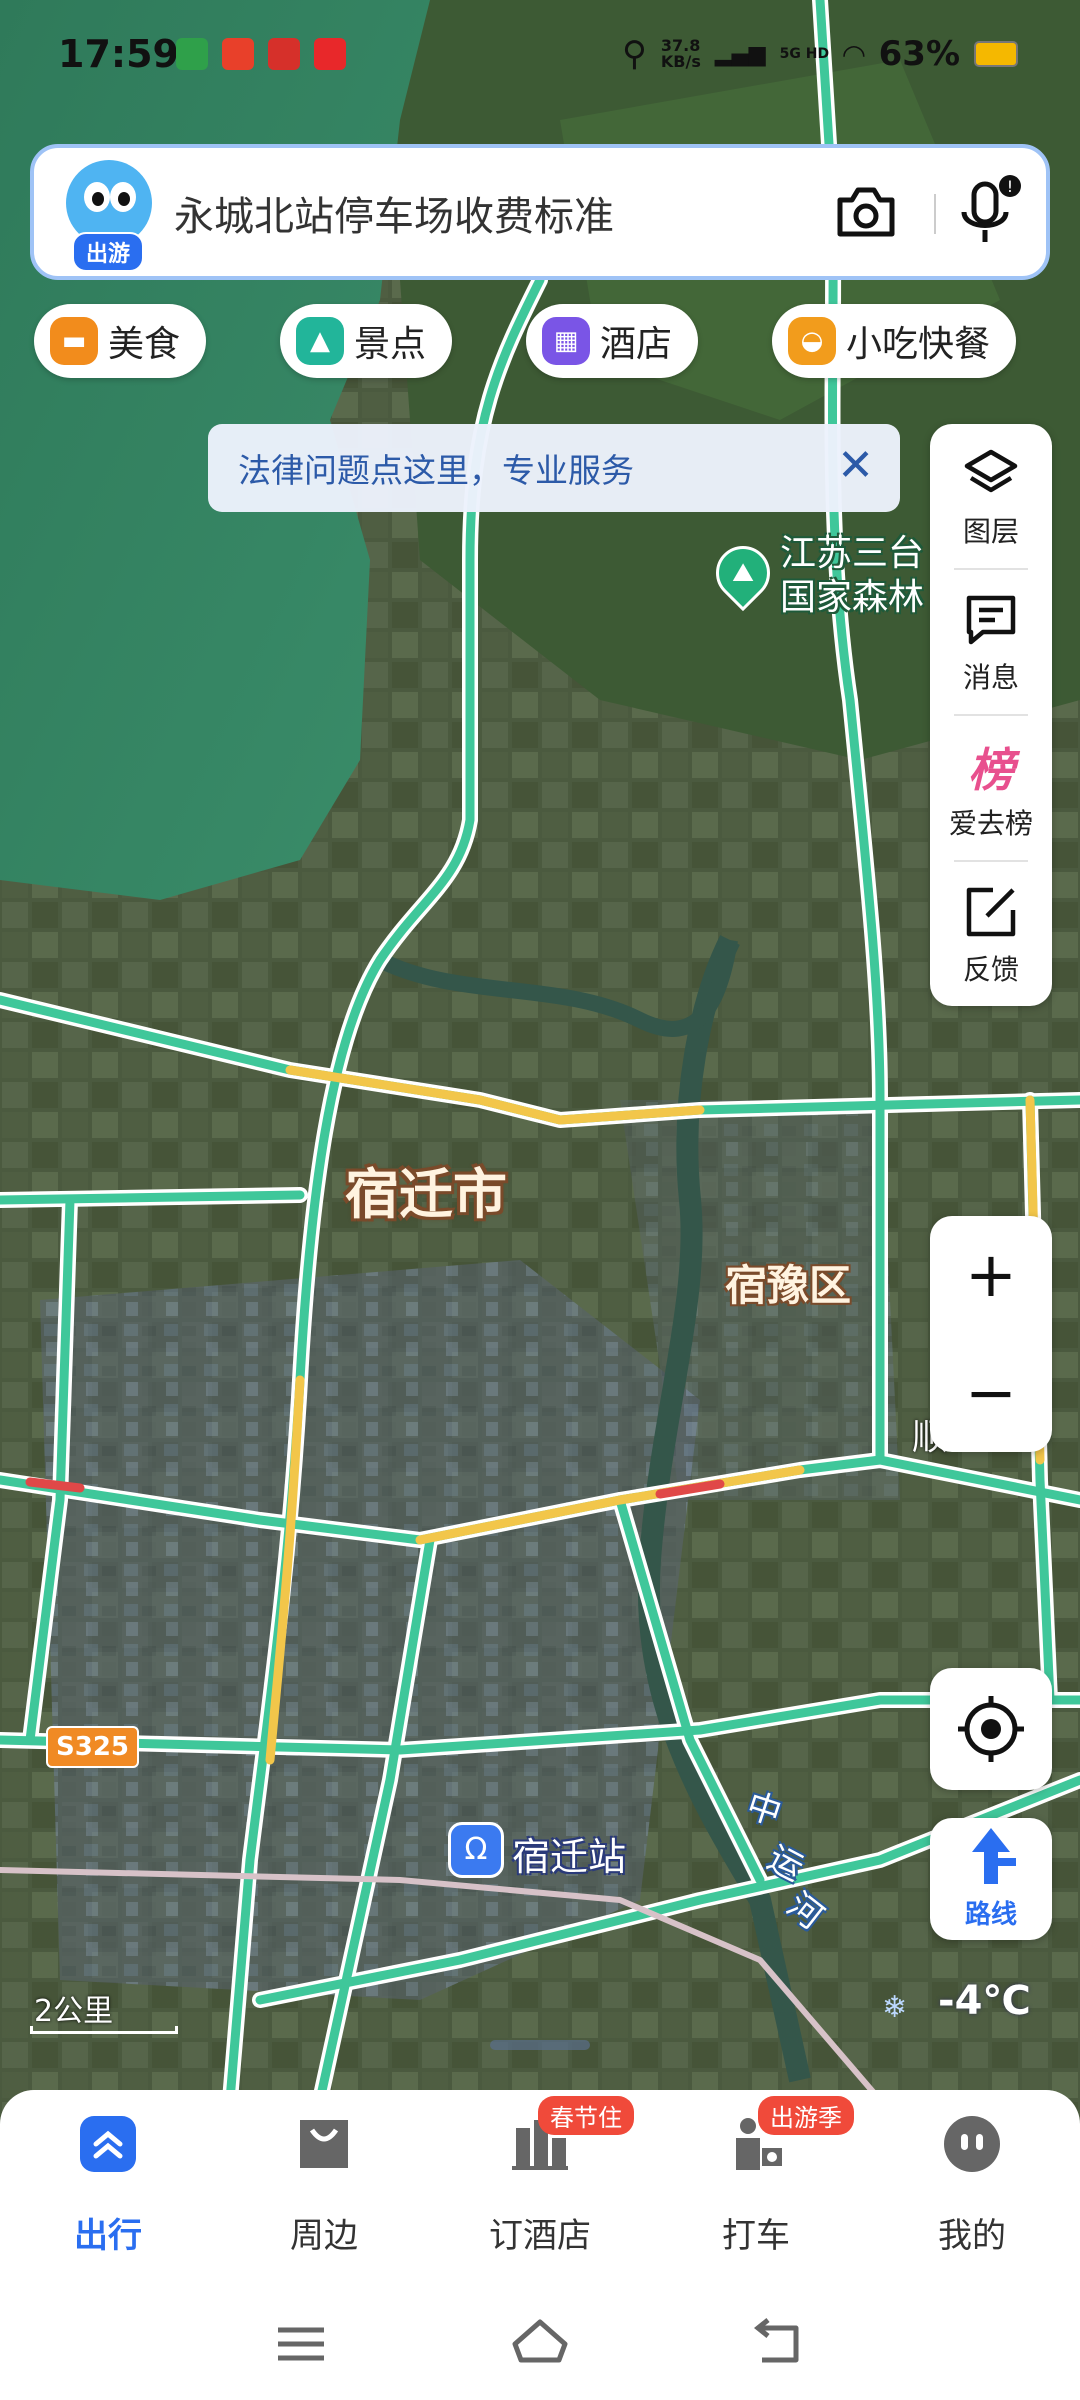  I want to click on message-icon, so click(991, 620).